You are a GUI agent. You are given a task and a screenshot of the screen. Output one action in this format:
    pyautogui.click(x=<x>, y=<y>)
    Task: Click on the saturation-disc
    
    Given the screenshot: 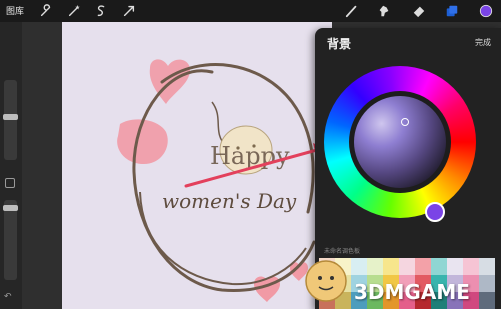 What is the action you would take?
    pyautogui.click(x=400, y=142)
    